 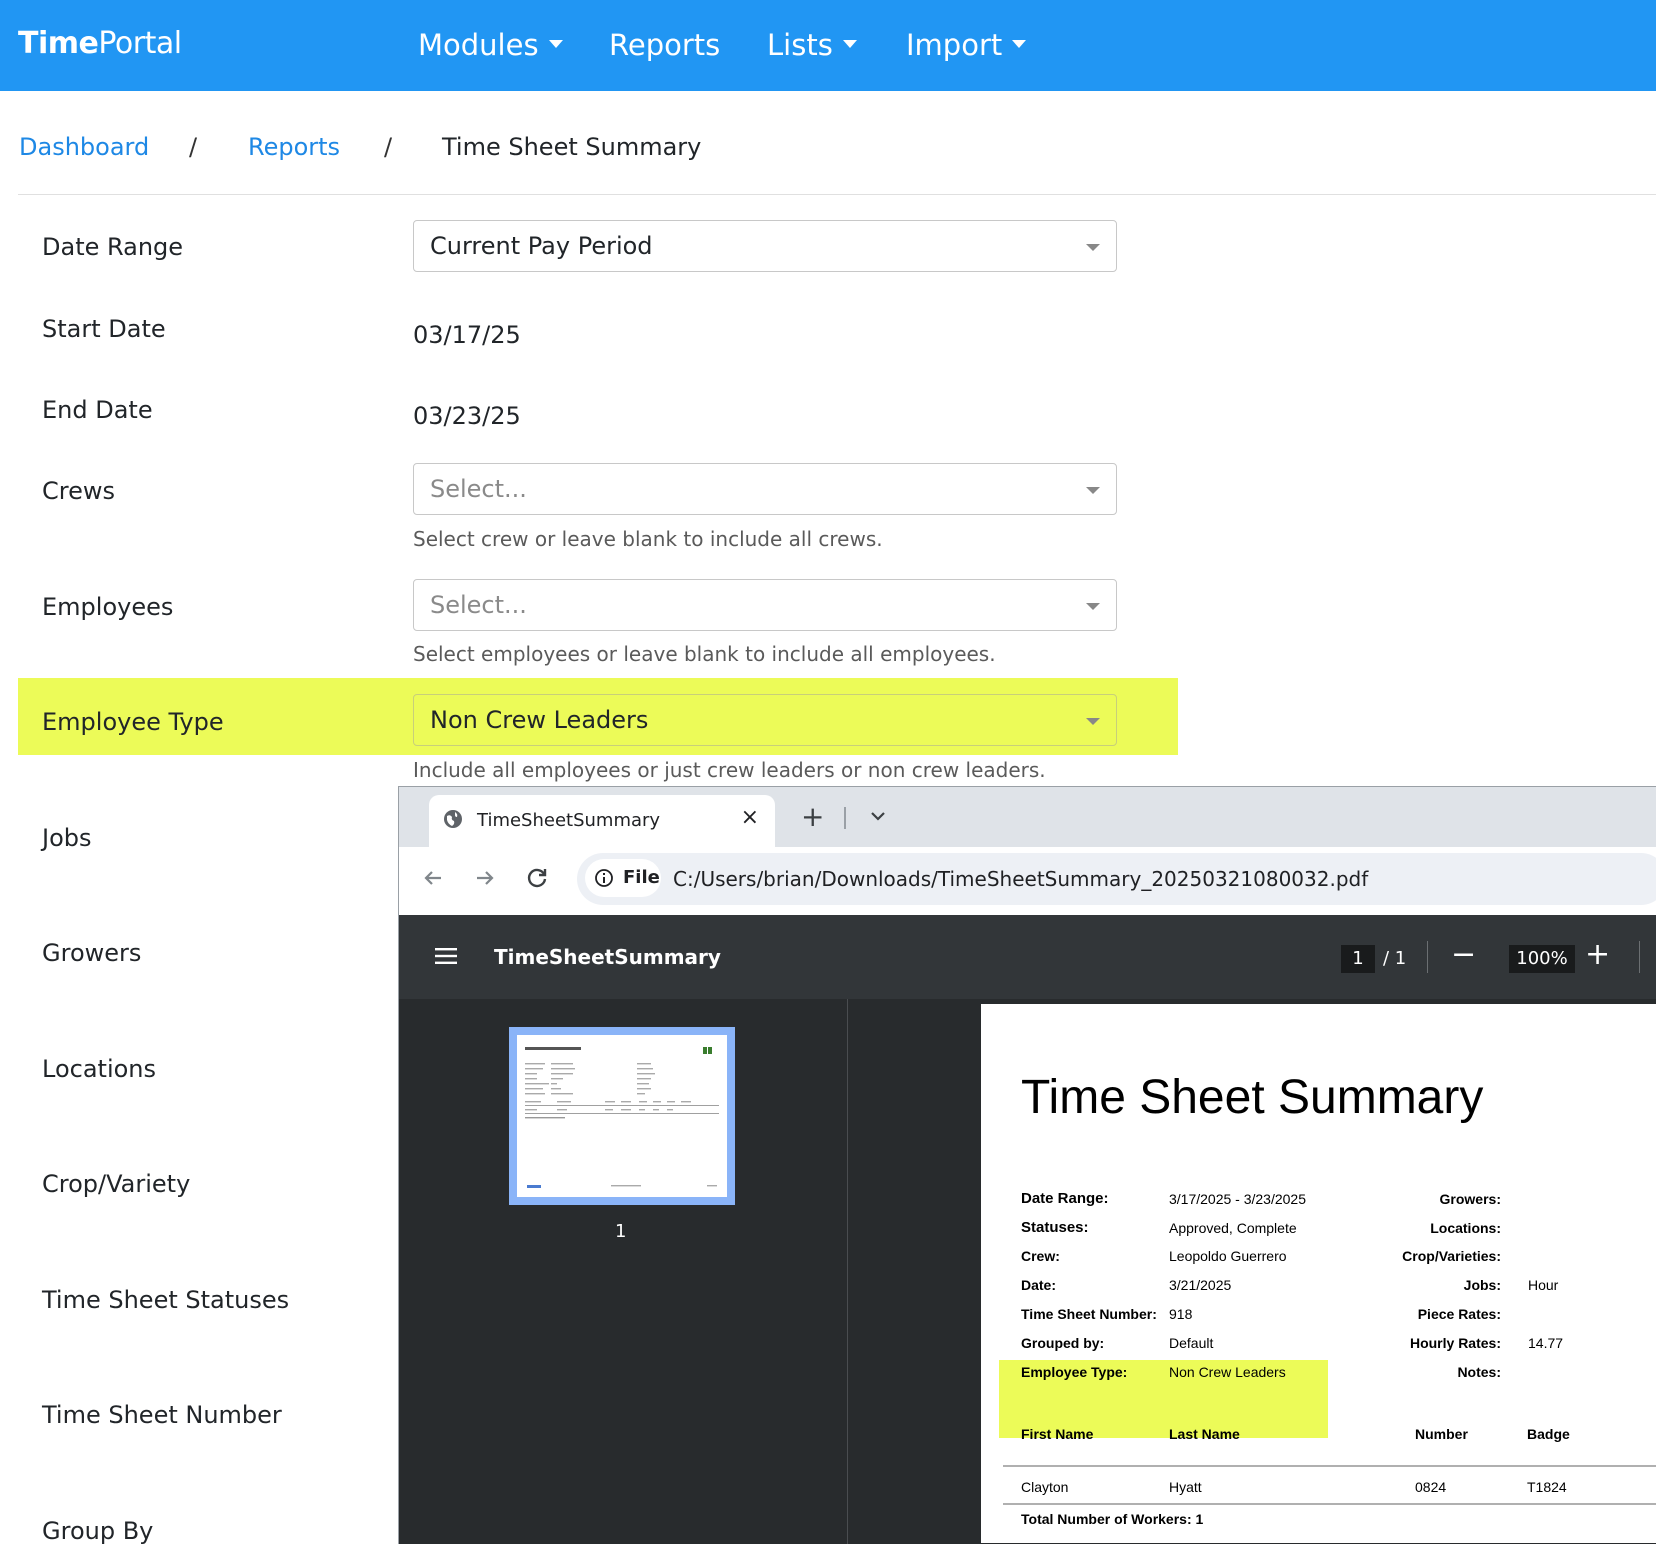 What do you see at coordinates (1329, 1504) in the screenshot?
I see `table-row-rule` at bounding box center [1329, 1504].